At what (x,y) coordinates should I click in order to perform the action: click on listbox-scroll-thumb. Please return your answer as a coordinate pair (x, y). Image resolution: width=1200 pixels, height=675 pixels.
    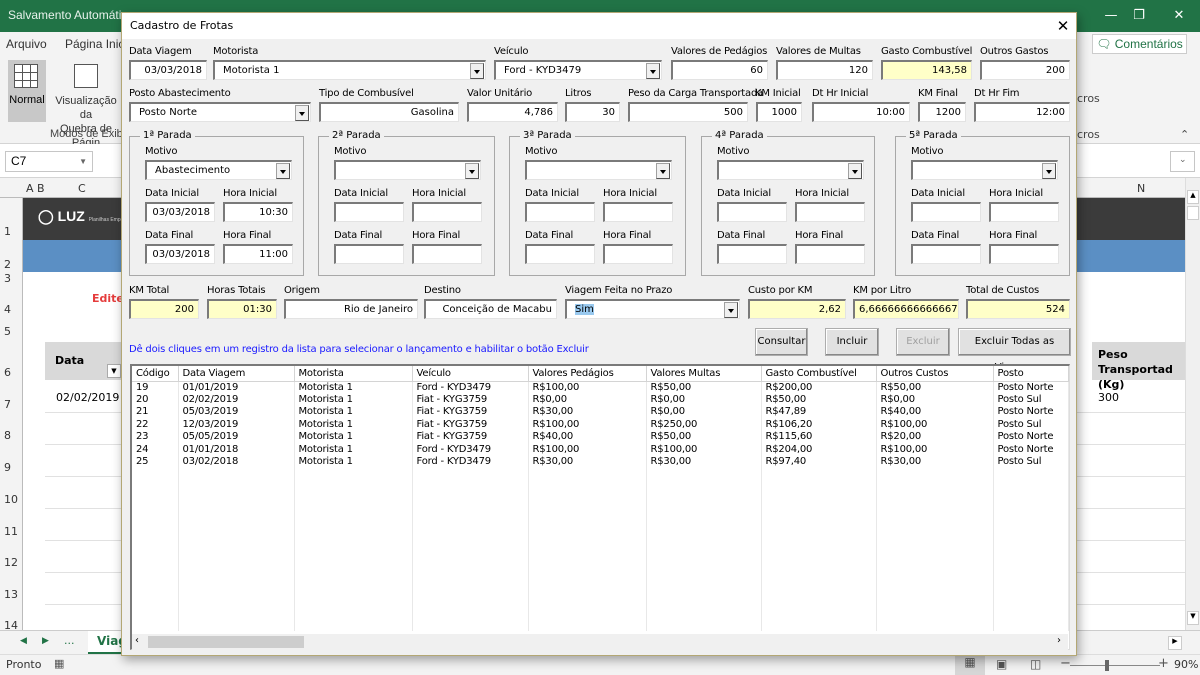
    Looking at the image, I should click on (226, 642).